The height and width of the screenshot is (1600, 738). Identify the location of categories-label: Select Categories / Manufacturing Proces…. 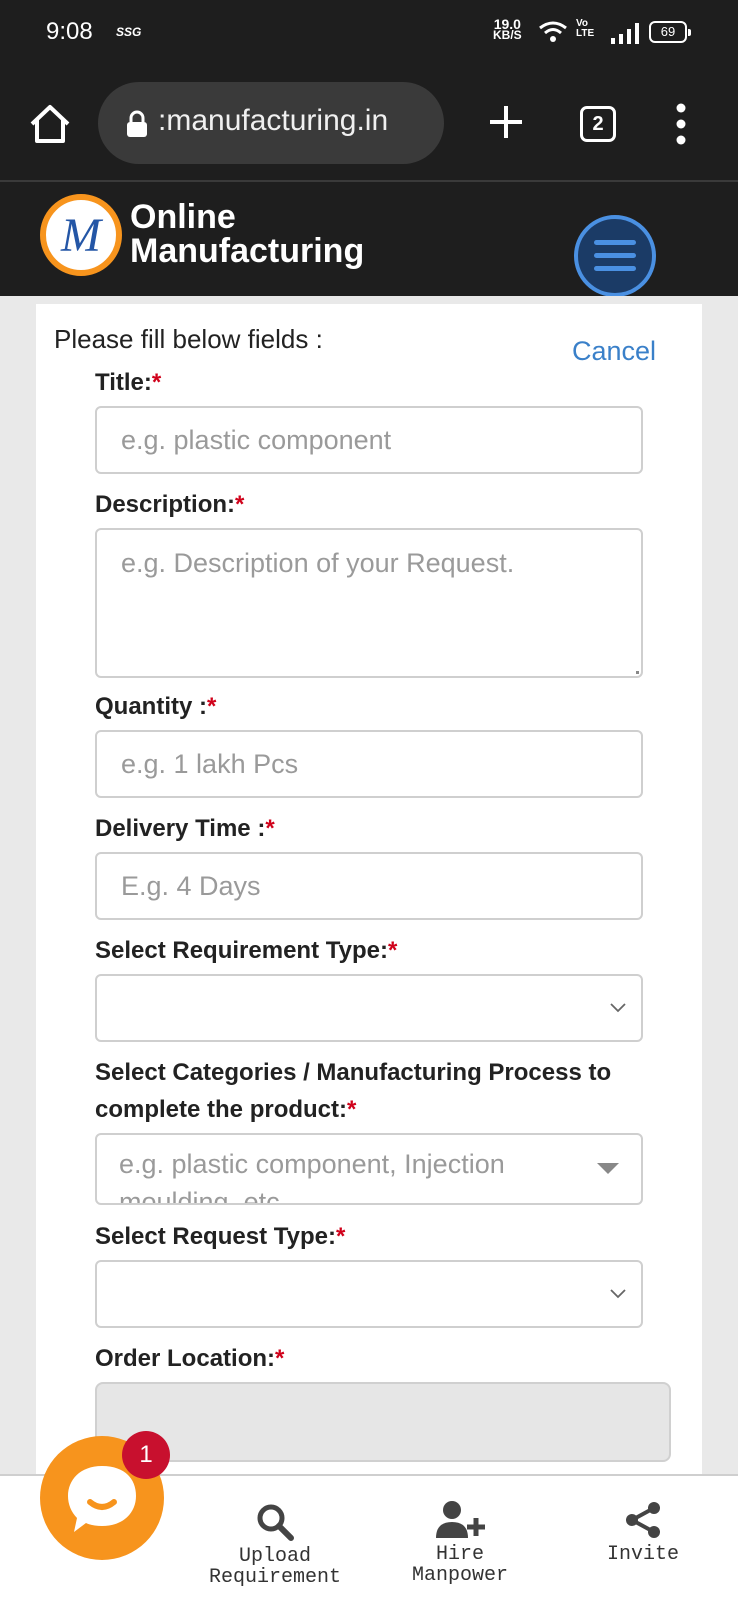
(353, 1091).